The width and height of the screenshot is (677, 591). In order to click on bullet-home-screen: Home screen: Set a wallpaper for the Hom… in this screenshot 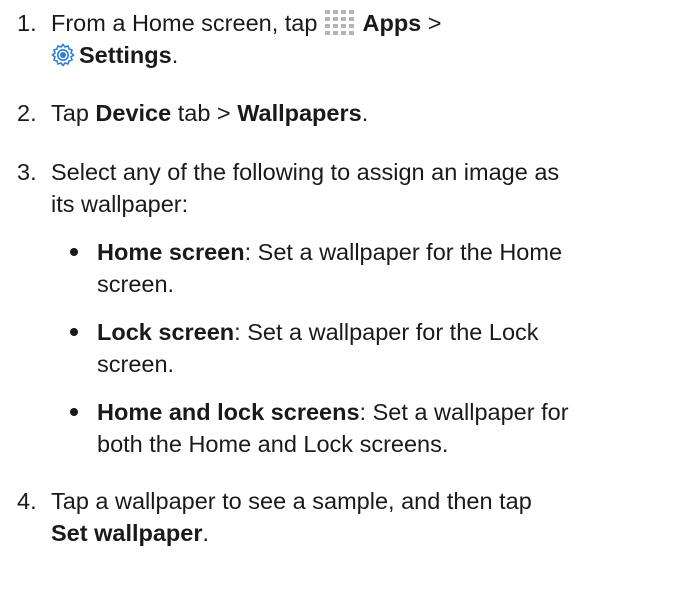, I will do `click(329, 252)`.